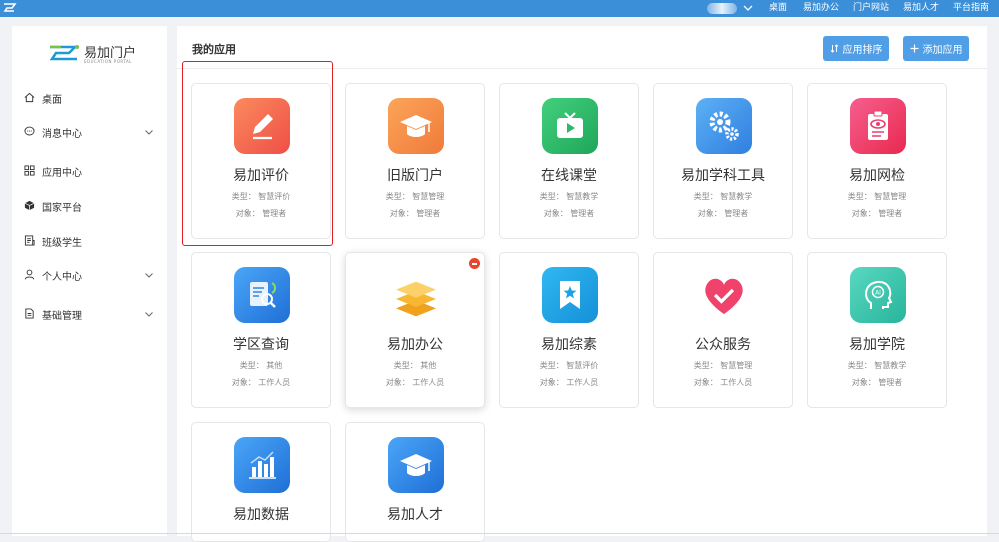 The image size is (999, 542). What do you see at coordinates (877, 176) in the screenshot?
I see `app-title: 易加网检` at bounding box center [877, 176].